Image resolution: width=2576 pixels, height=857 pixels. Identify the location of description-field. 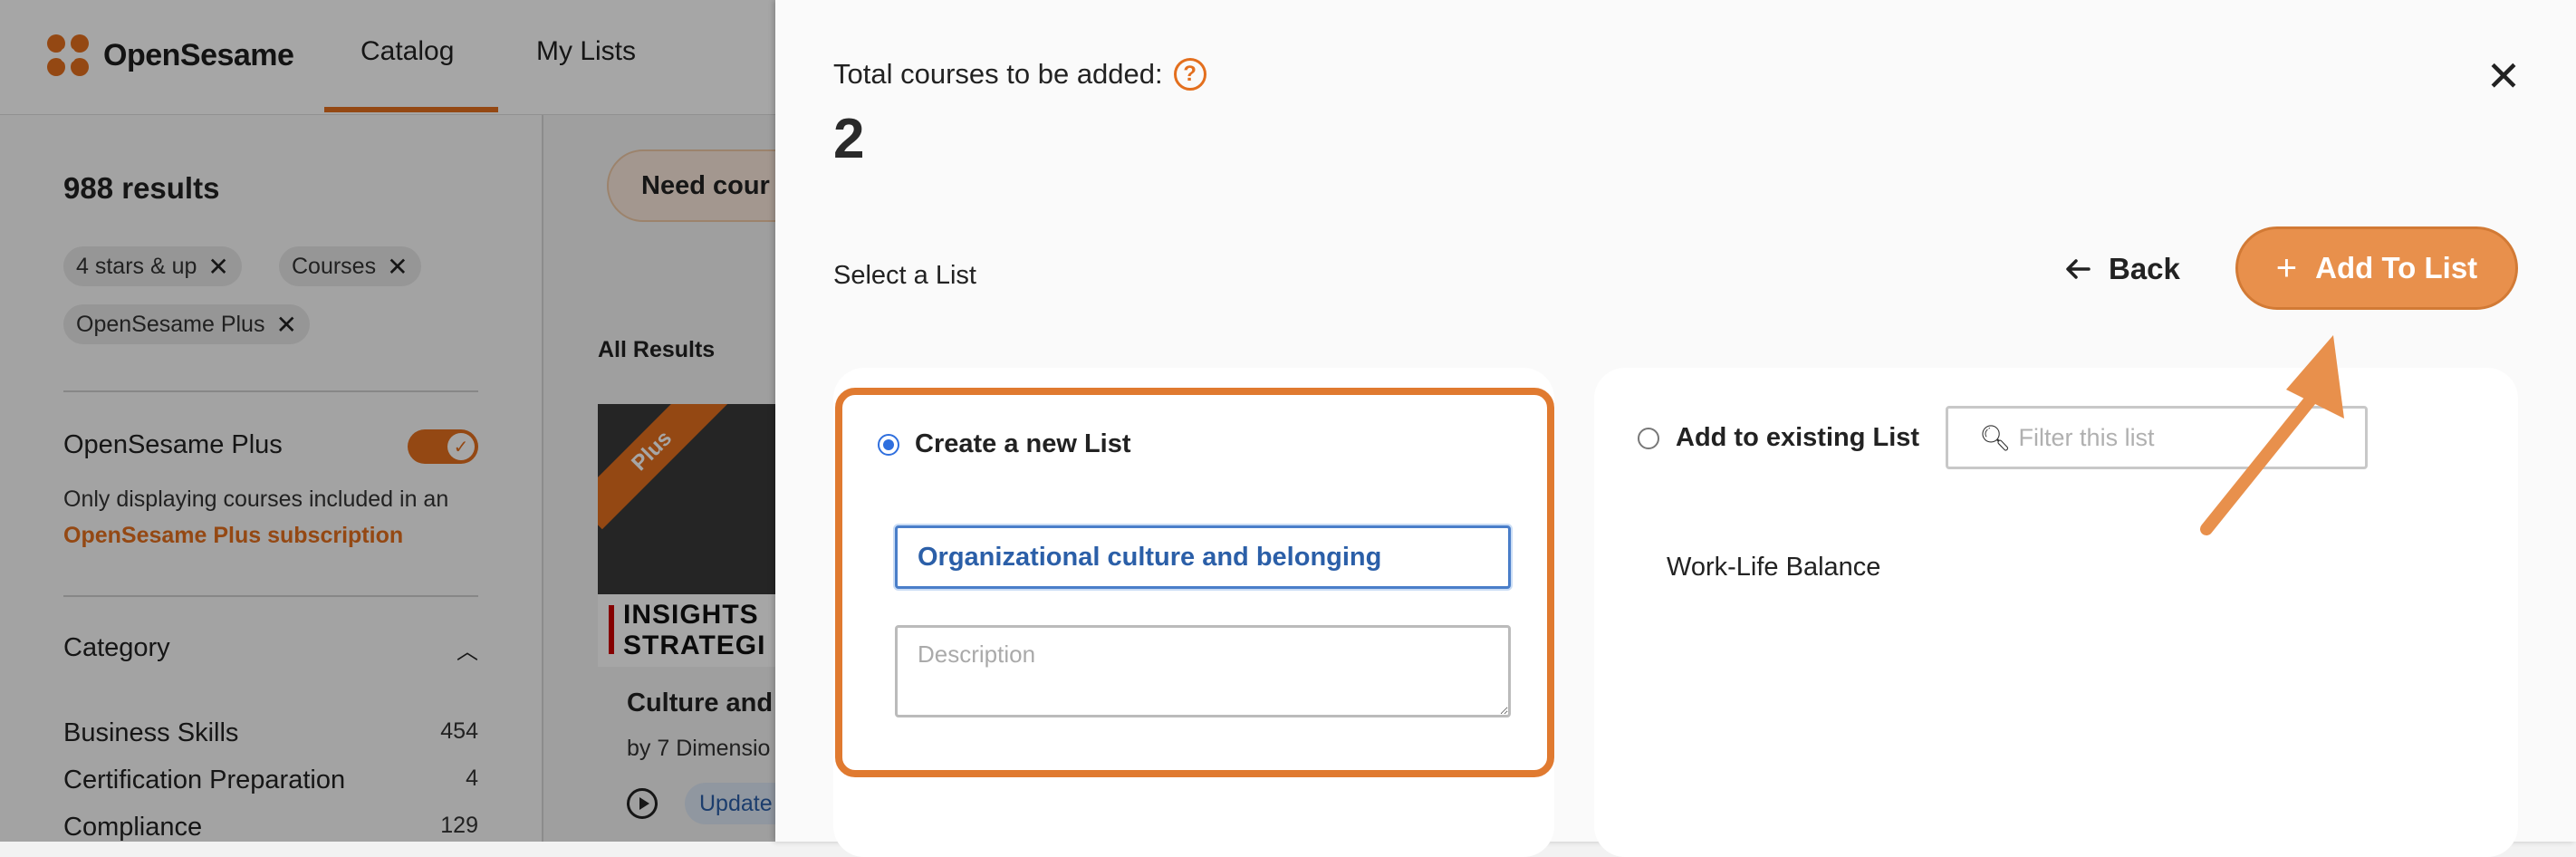
(1203, 671).